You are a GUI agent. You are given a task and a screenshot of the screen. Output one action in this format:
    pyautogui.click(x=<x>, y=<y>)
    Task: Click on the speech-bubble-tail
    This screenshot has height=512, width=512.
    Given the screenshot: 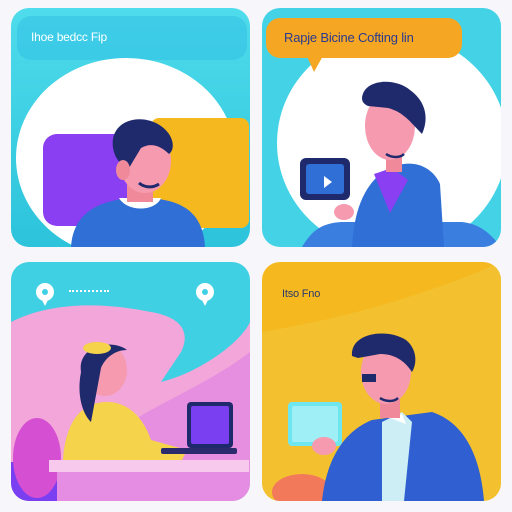 What is the action you would take?
    pyautogui.click(x=315, y=63)
    